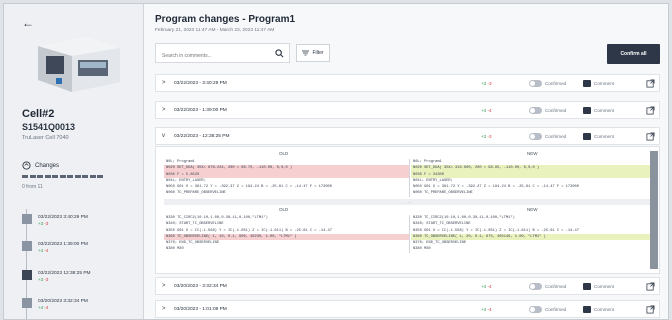 This screenshot has height=320, width=672. What do you see at coordinates (633, 54) in the screenshot?
I see `confirm-all-button: Confirm all` at bounding box center [633, 54].